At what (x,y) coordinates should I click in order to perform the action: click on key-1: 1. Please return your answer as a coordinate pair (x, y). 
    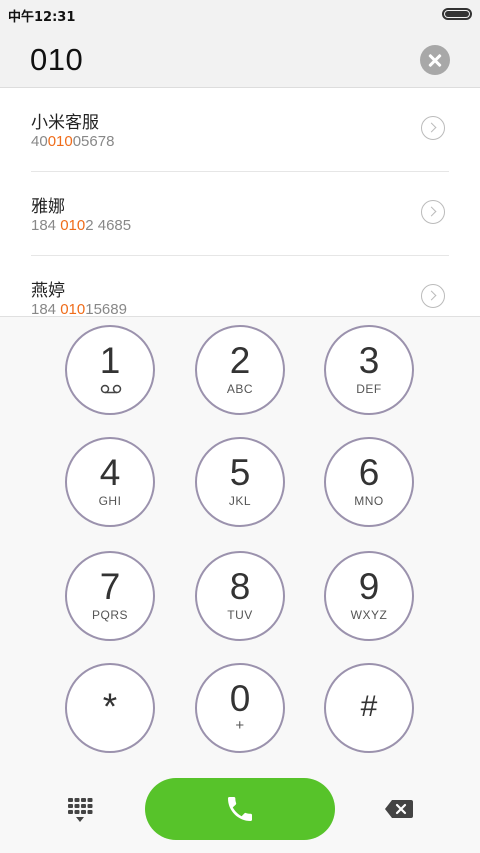
    Looking at the image, I should click on (110, 370).